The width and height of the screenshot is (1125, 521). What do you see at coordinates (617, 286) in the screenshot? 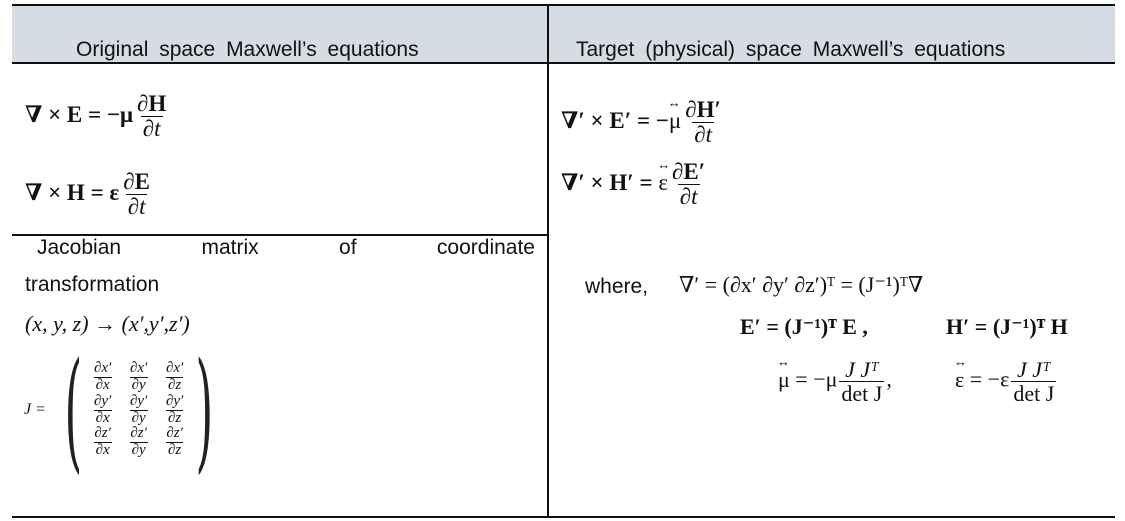
I see `where-label: where,` at bounding box center [617, 286].